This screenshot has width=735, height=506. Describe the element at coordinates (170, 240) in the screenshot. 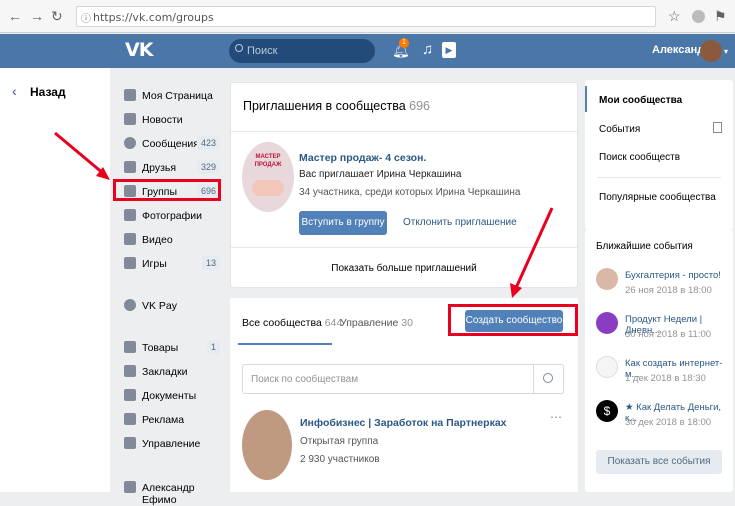

I see `menu-item-video: Видео` at that location.